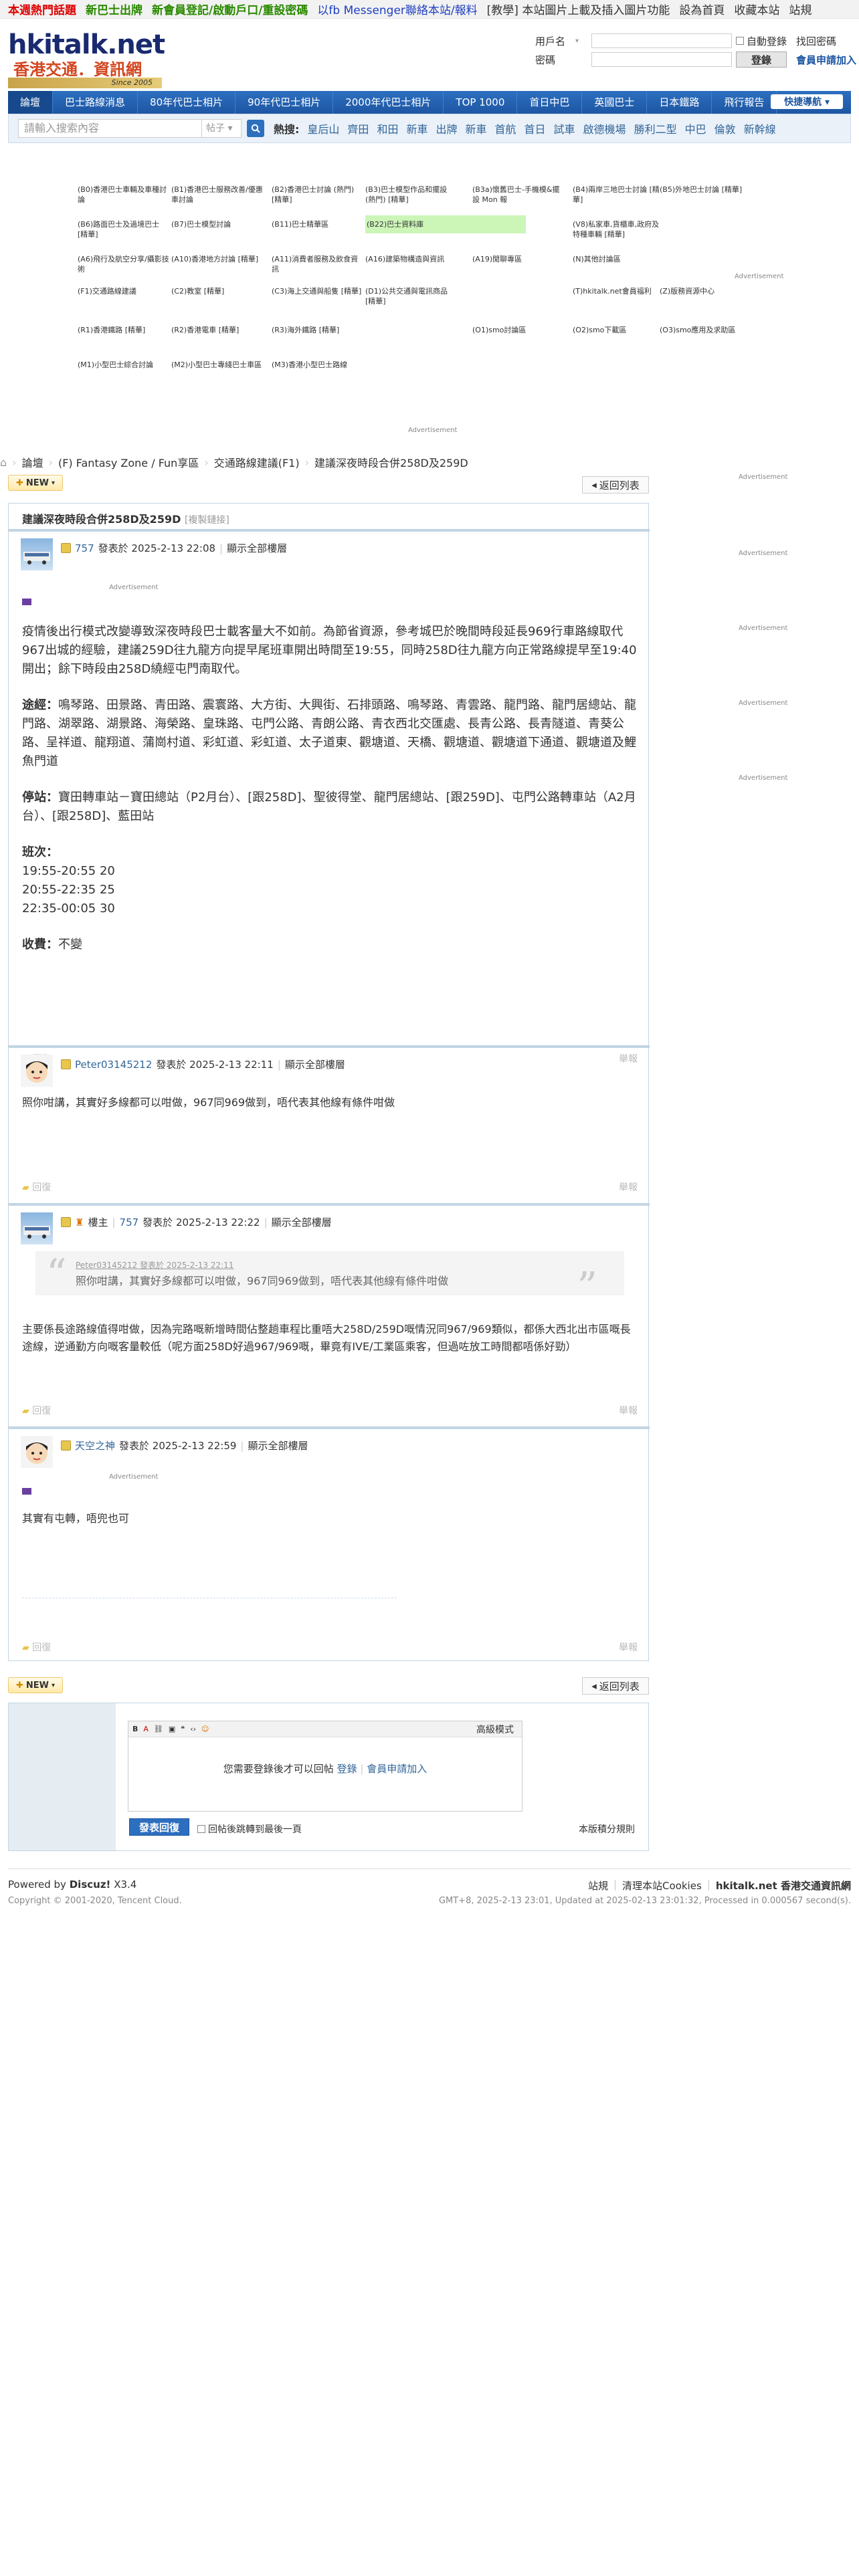  I want to click on forum-link: (O2)smo下載區, so click(619, 330).